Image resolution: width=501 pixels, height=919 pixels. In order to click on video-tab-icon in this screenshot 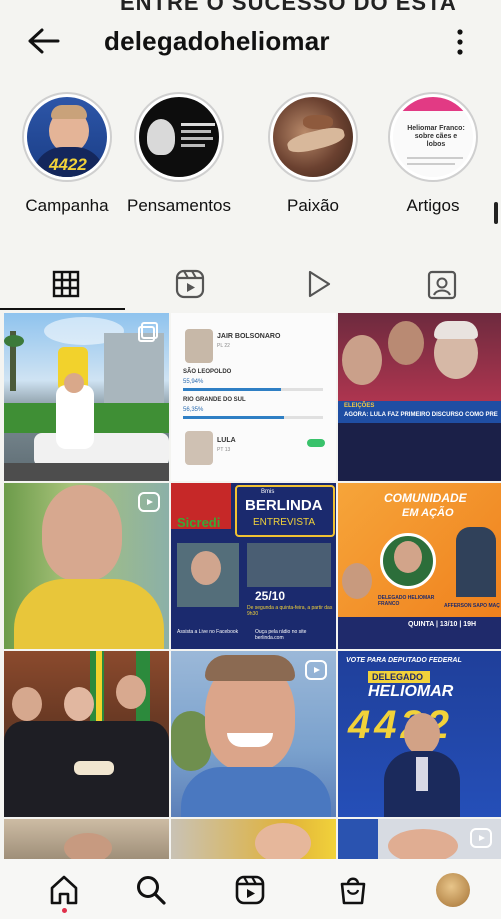, I will do `click(318, 284)`.